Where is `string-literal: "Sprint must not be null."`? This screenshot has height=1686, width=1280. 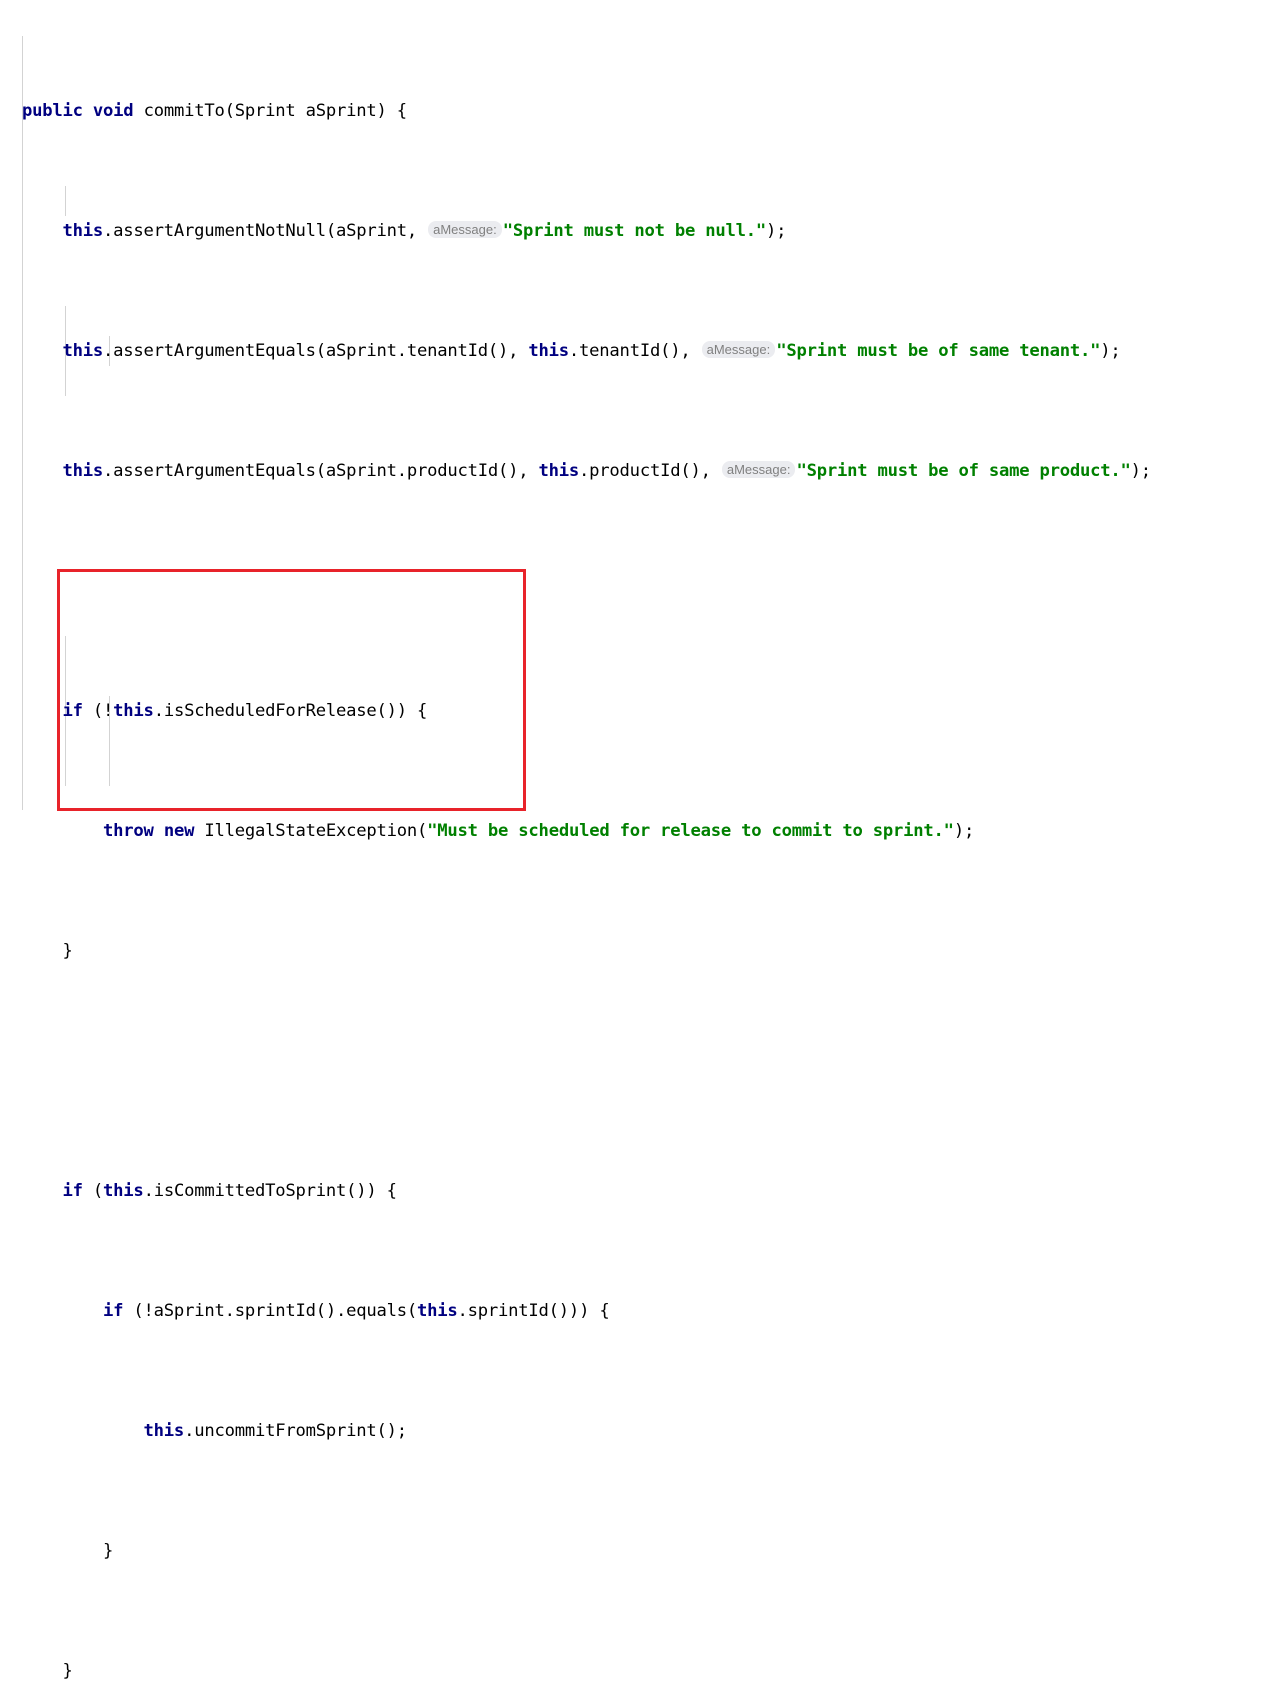
string-literal: "Sprint must not be null." is located at coordinates (634, 231).